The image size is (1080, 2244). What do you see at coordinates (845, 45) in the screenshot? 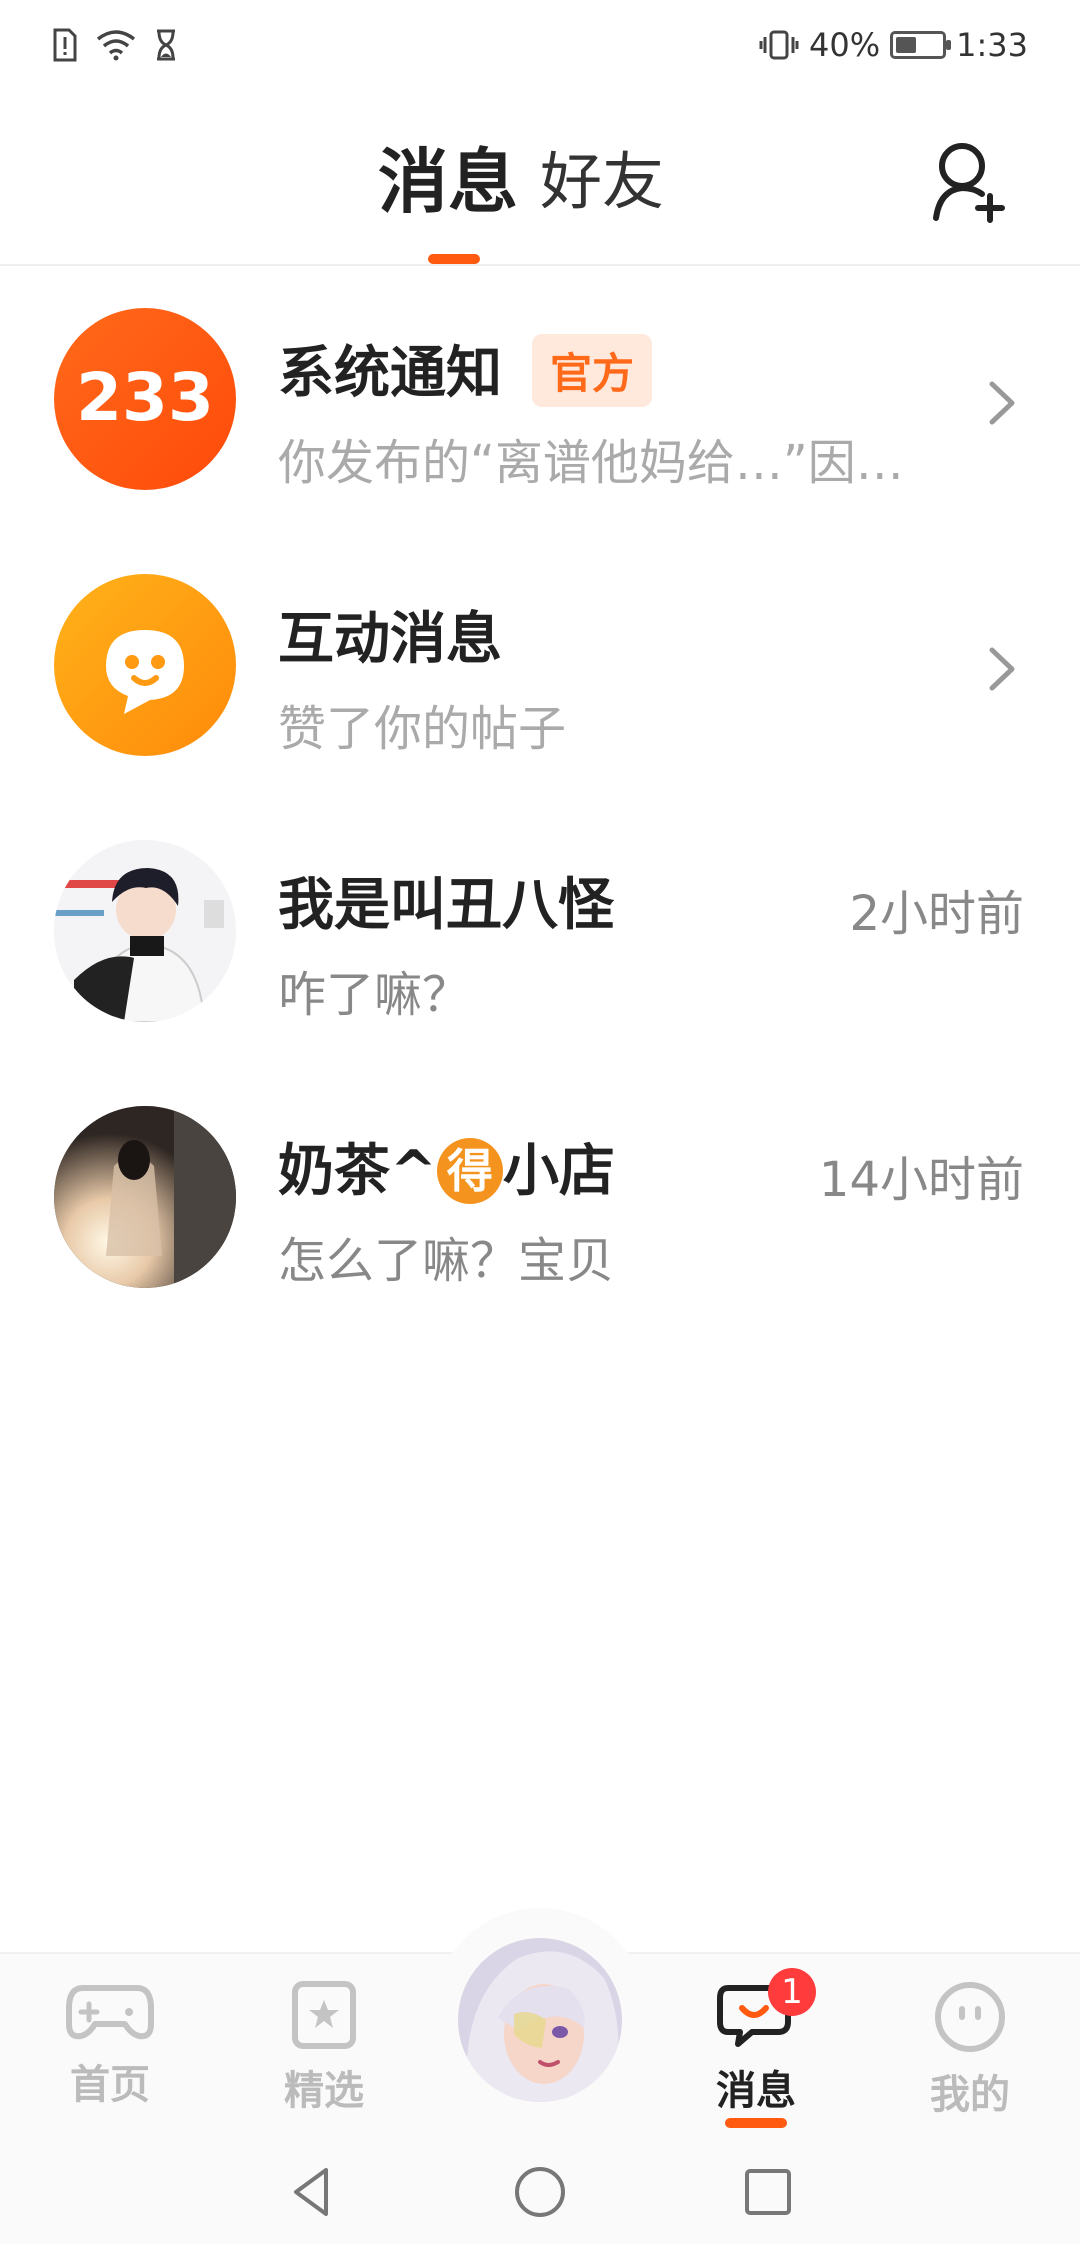
I see `battery-percent: 40%` at bounding box center [845, 45].